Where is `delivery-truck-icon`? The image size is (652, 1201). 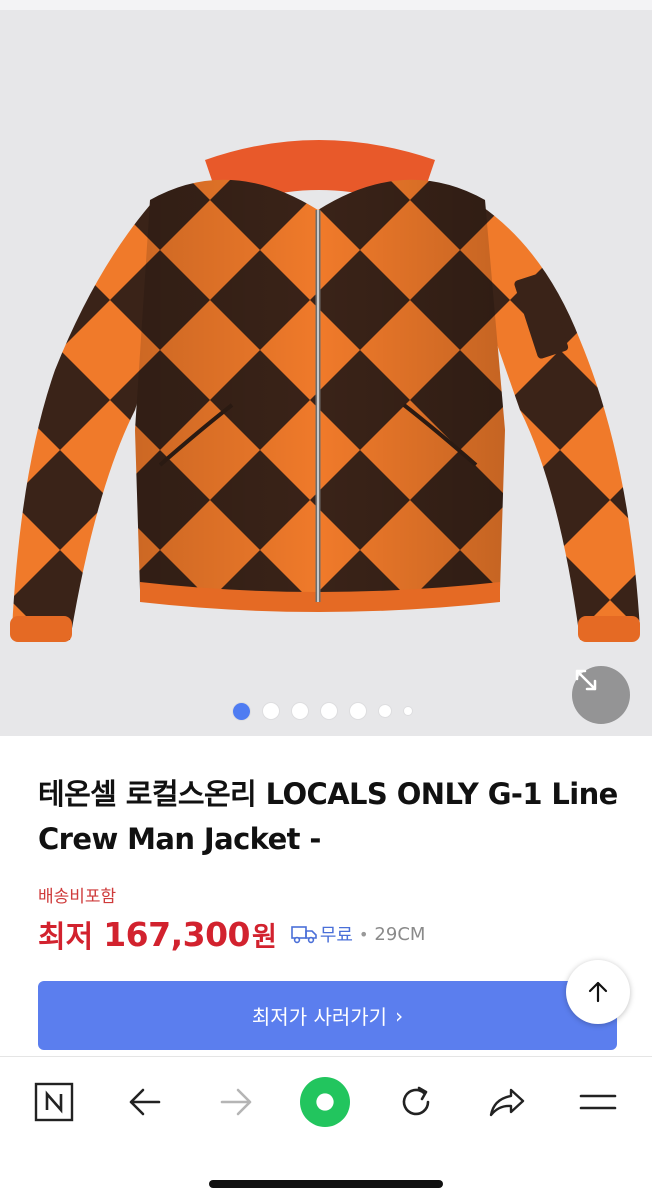
delivery-truck-icon is located at coordinates (304, 934).